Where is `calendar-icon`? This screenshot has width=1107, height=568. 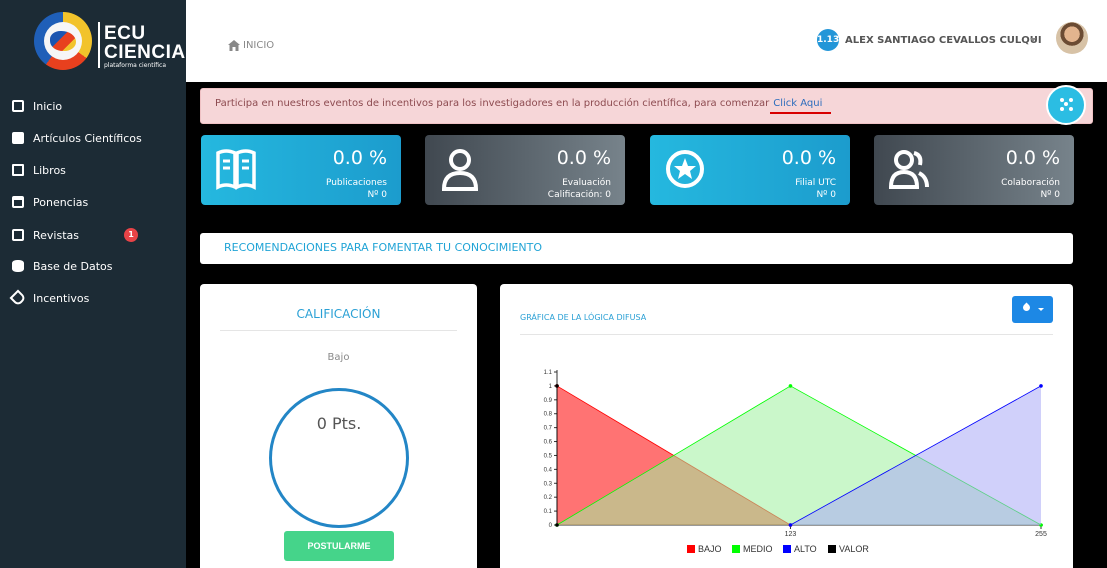
calendar-icon is located at coordinates (18, 202).